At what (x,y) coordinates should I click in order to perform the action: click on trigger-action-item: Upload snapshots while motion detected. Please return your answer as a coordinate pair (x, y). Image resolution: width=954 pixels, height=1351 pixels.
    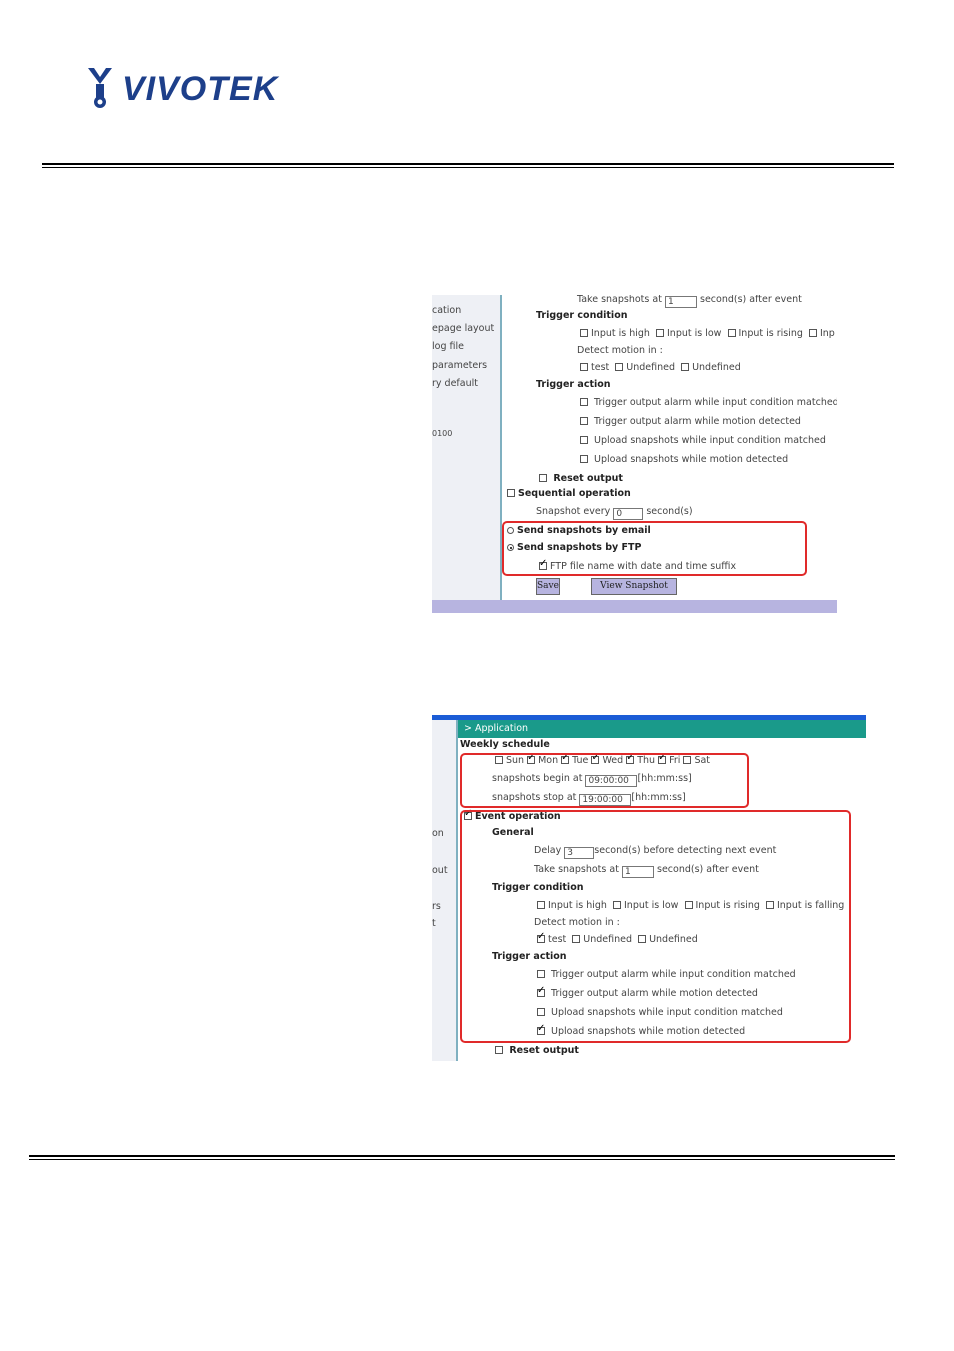
    Looking at the image, I should click on (684, 459).